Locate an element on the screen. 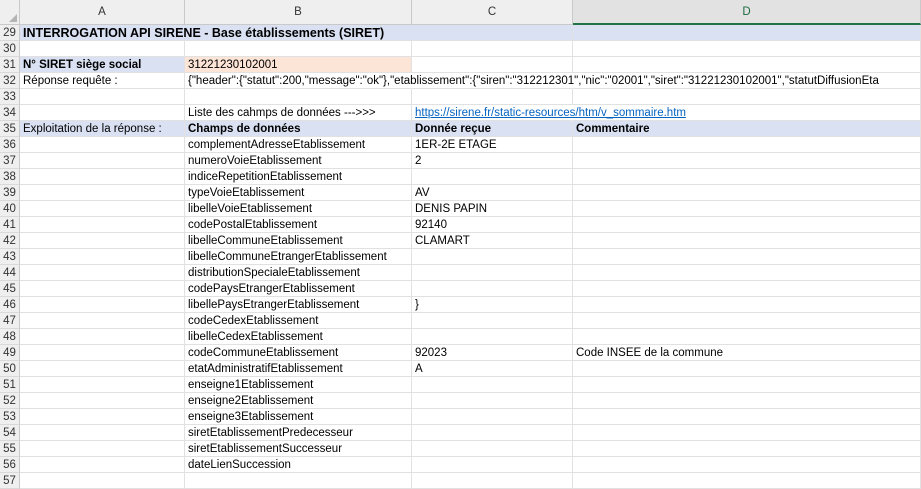 This screenshot has width=921, height=489. row-number: 44 is located at coordinates (10, 273).